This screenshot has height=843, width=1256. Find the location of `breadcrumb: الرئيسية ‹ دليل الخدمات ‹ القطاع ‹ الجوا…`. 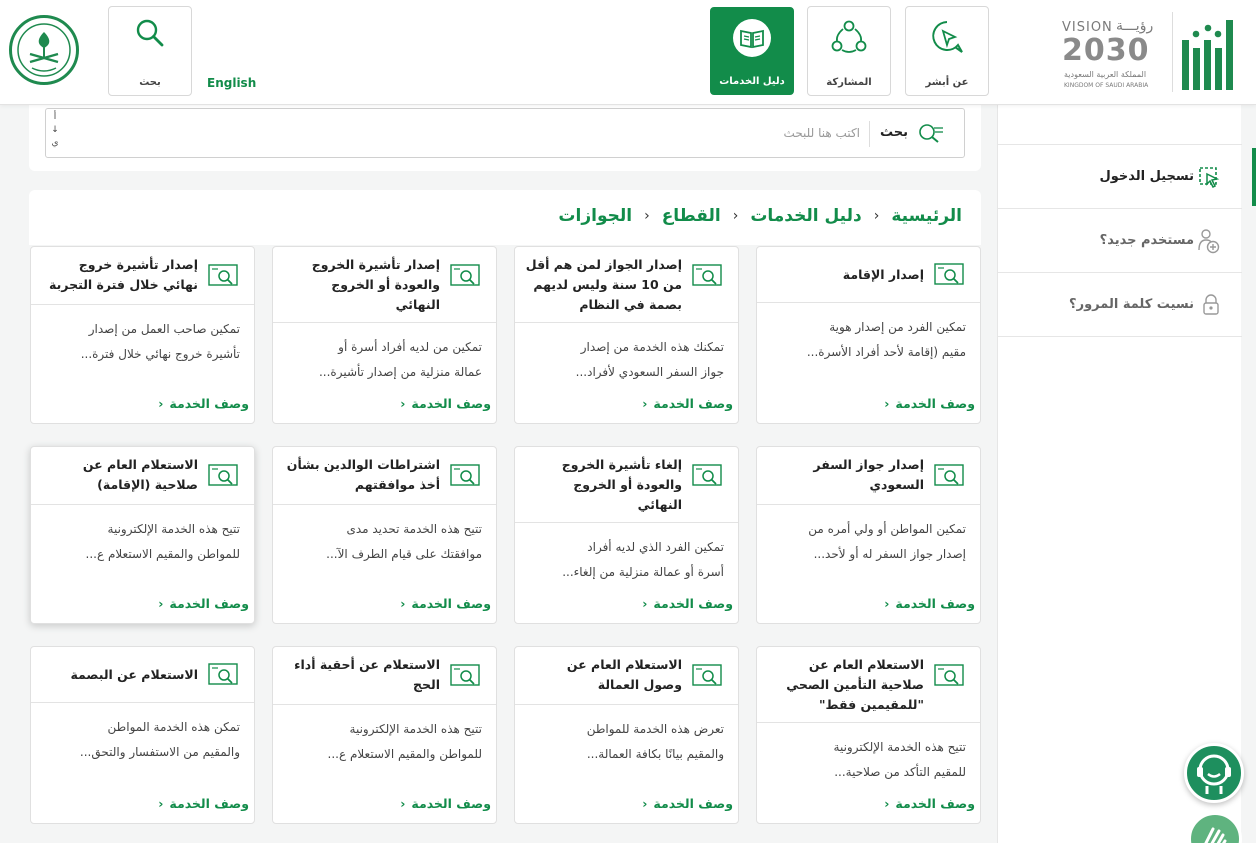

breadcrumb: الرئيسية ‹ دليل الخدمات ‹ القطاع ‹ الجوا… is located at coordinates (760, 216).